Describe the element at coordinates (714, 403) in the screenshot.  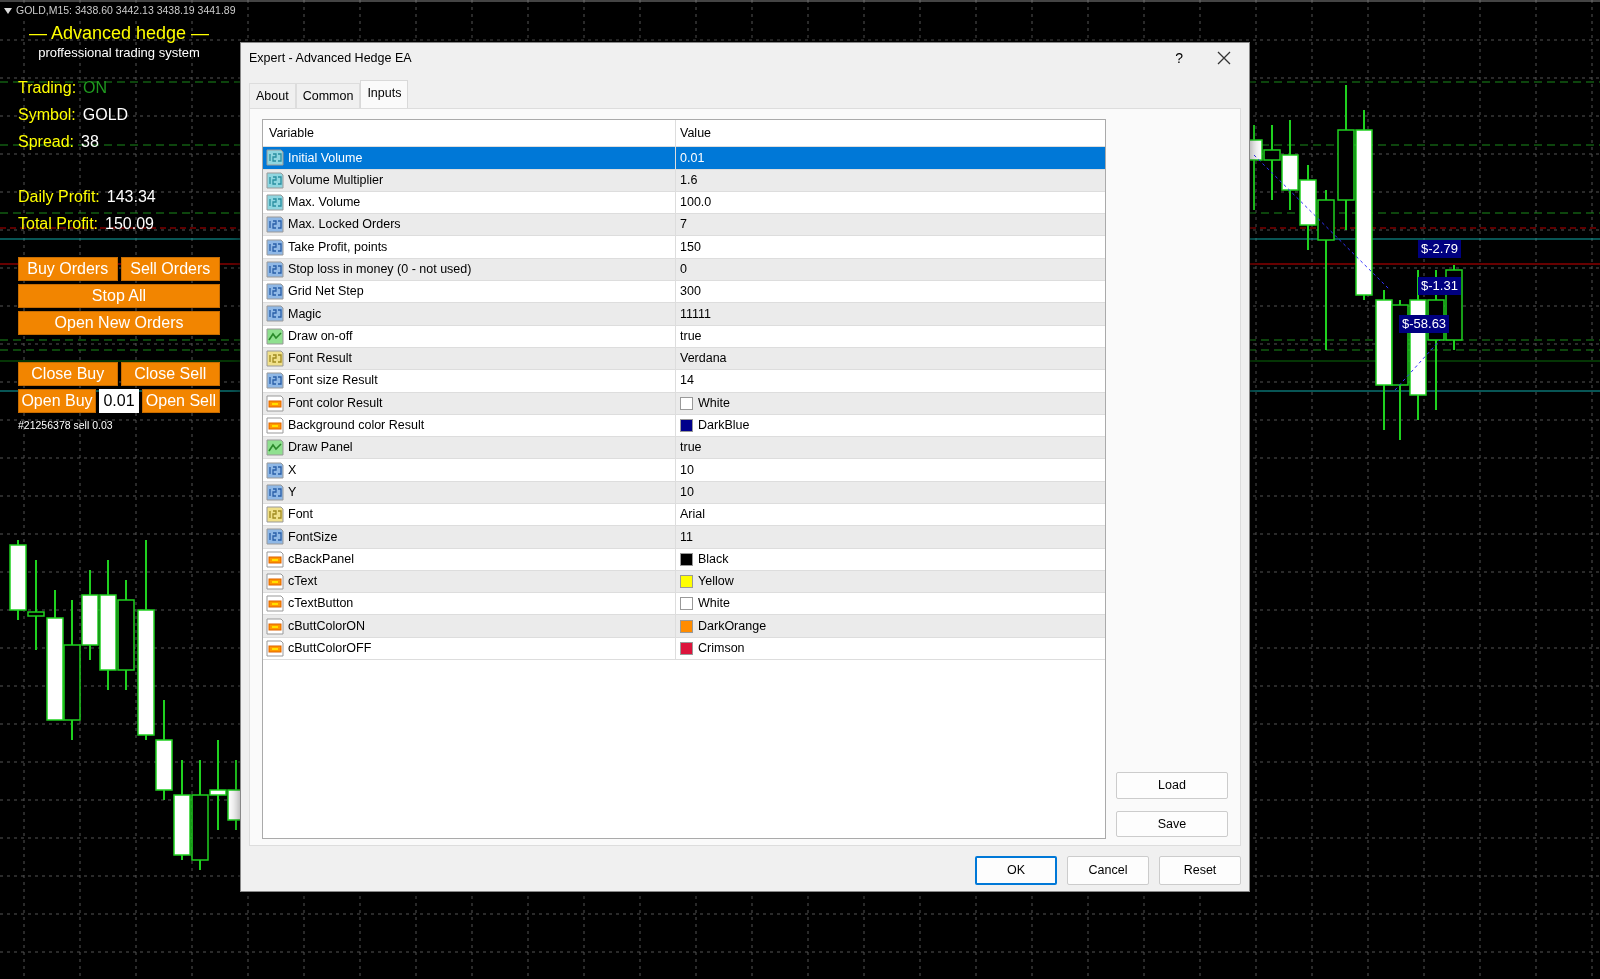
I see `variable-value: White` at that location.